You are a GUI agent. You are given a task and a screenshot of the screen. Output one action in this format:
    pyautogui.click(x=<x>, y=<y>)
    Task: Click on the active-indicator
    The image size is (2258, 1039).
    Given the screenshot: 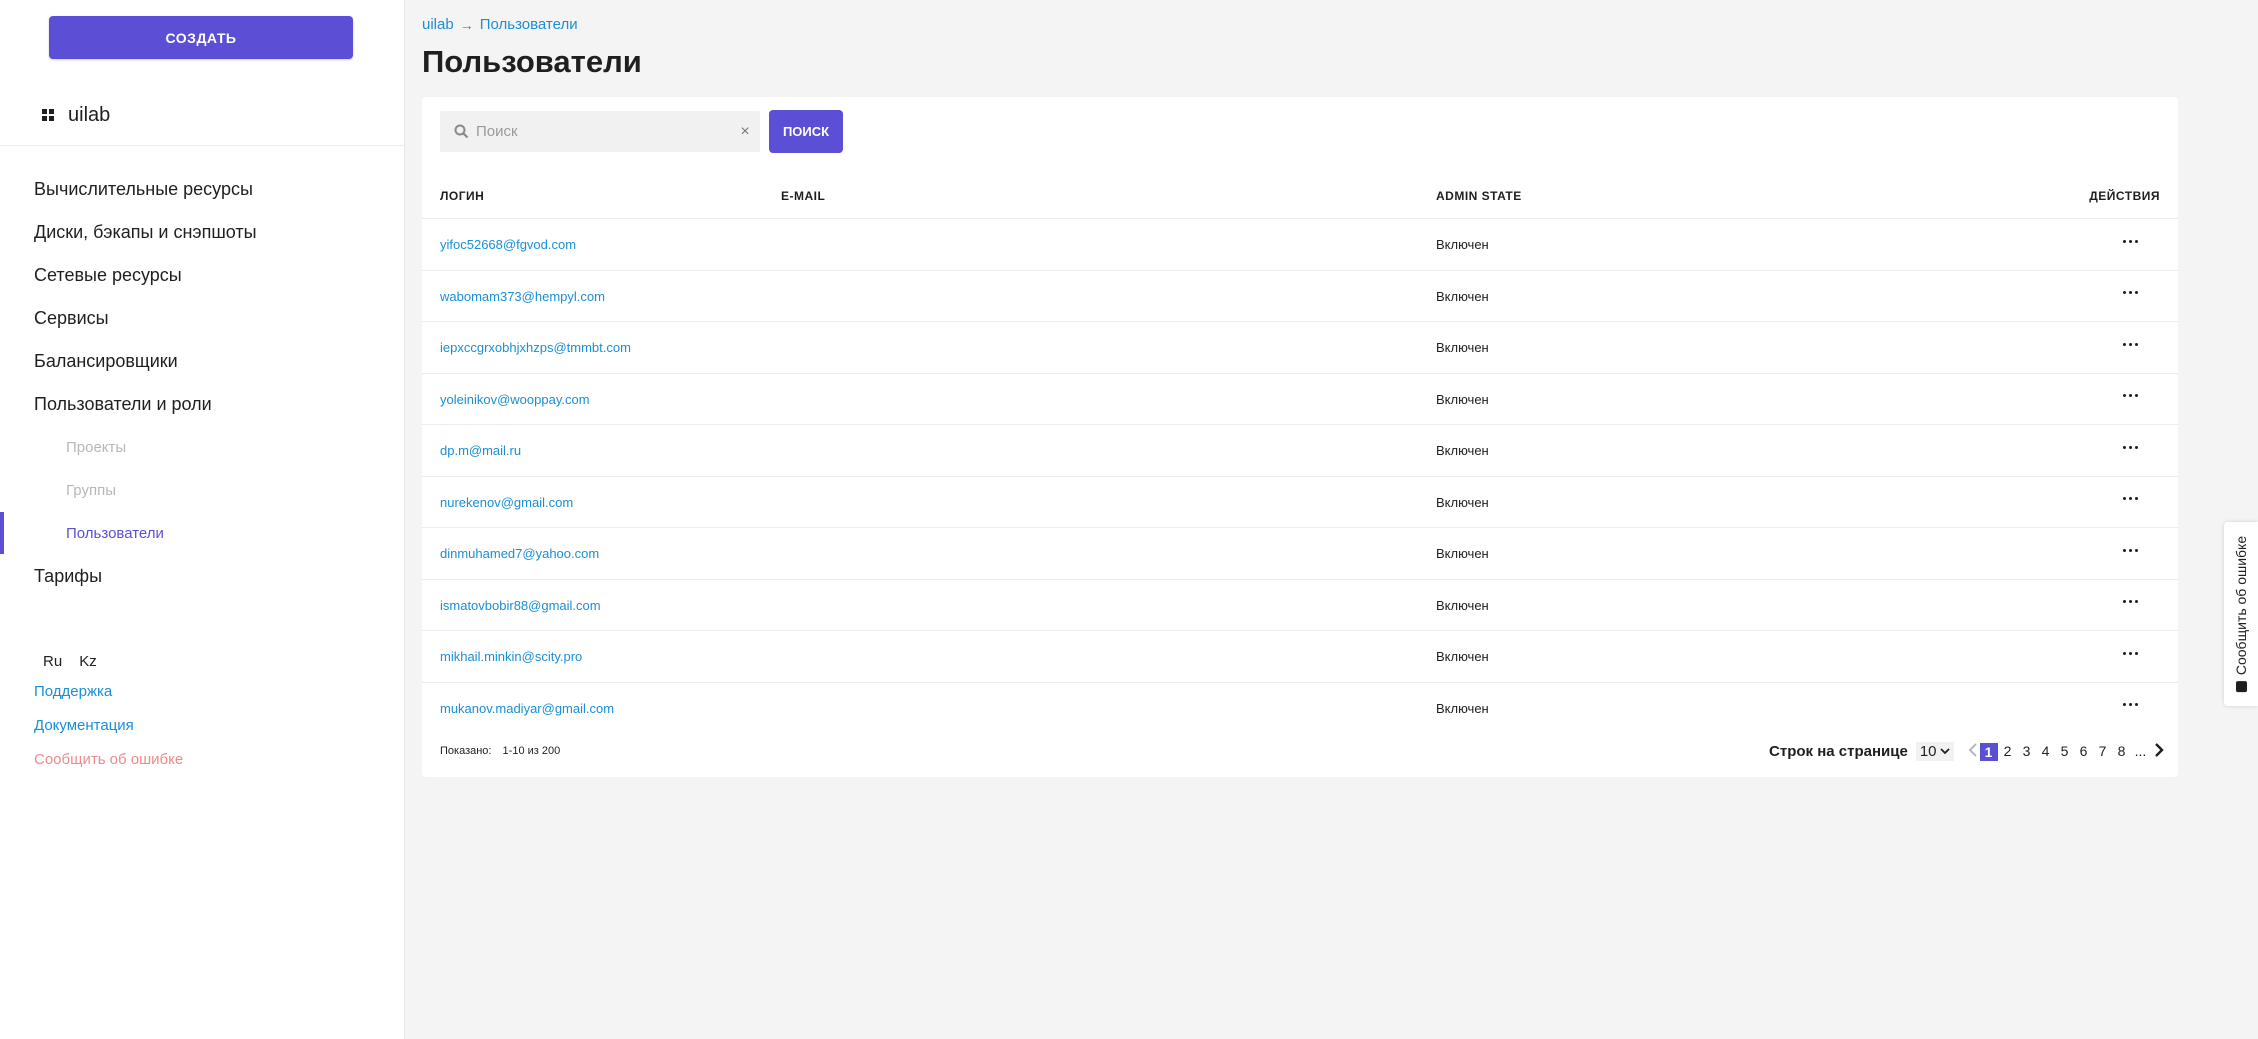 What is the action you would take?
    pyautogui.click(x=2, y=533)
    